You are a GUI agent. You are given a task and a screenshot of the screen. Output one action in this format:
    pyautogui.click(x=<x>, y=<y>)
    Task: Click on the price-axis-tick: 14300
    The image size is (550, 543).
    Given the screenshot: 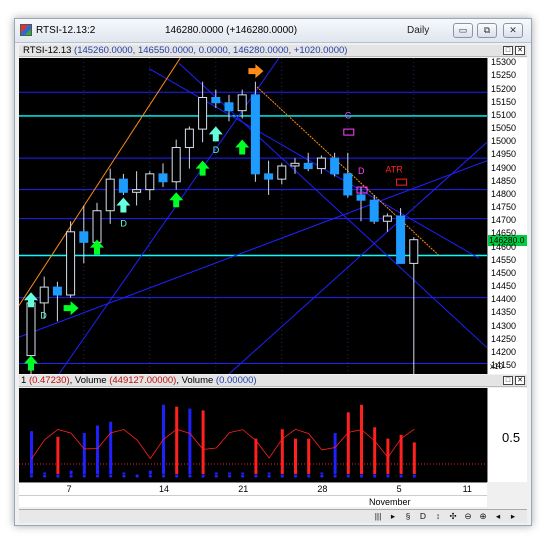 What is the action you would take?
    pyautogui.click(x=504, y=325)
    